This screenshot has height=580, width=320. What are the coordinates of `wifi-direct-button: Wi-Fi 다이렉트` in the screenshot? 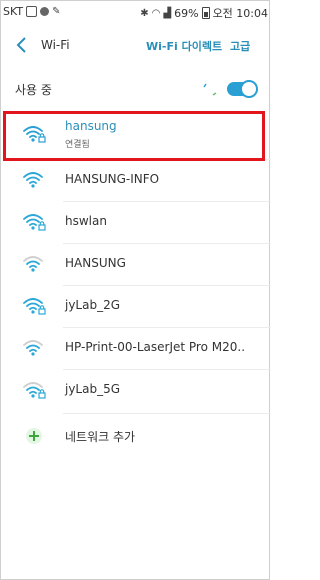 It's located at (184, 46).